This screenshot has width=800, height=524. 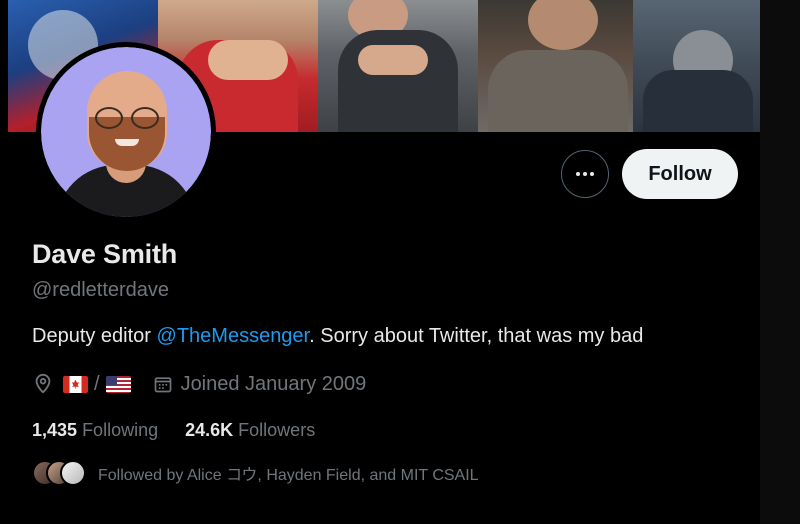 What do you see at coordinates (585, 174) in the screenshot?
I see `more-options-button` at bounding box center [585, 174].